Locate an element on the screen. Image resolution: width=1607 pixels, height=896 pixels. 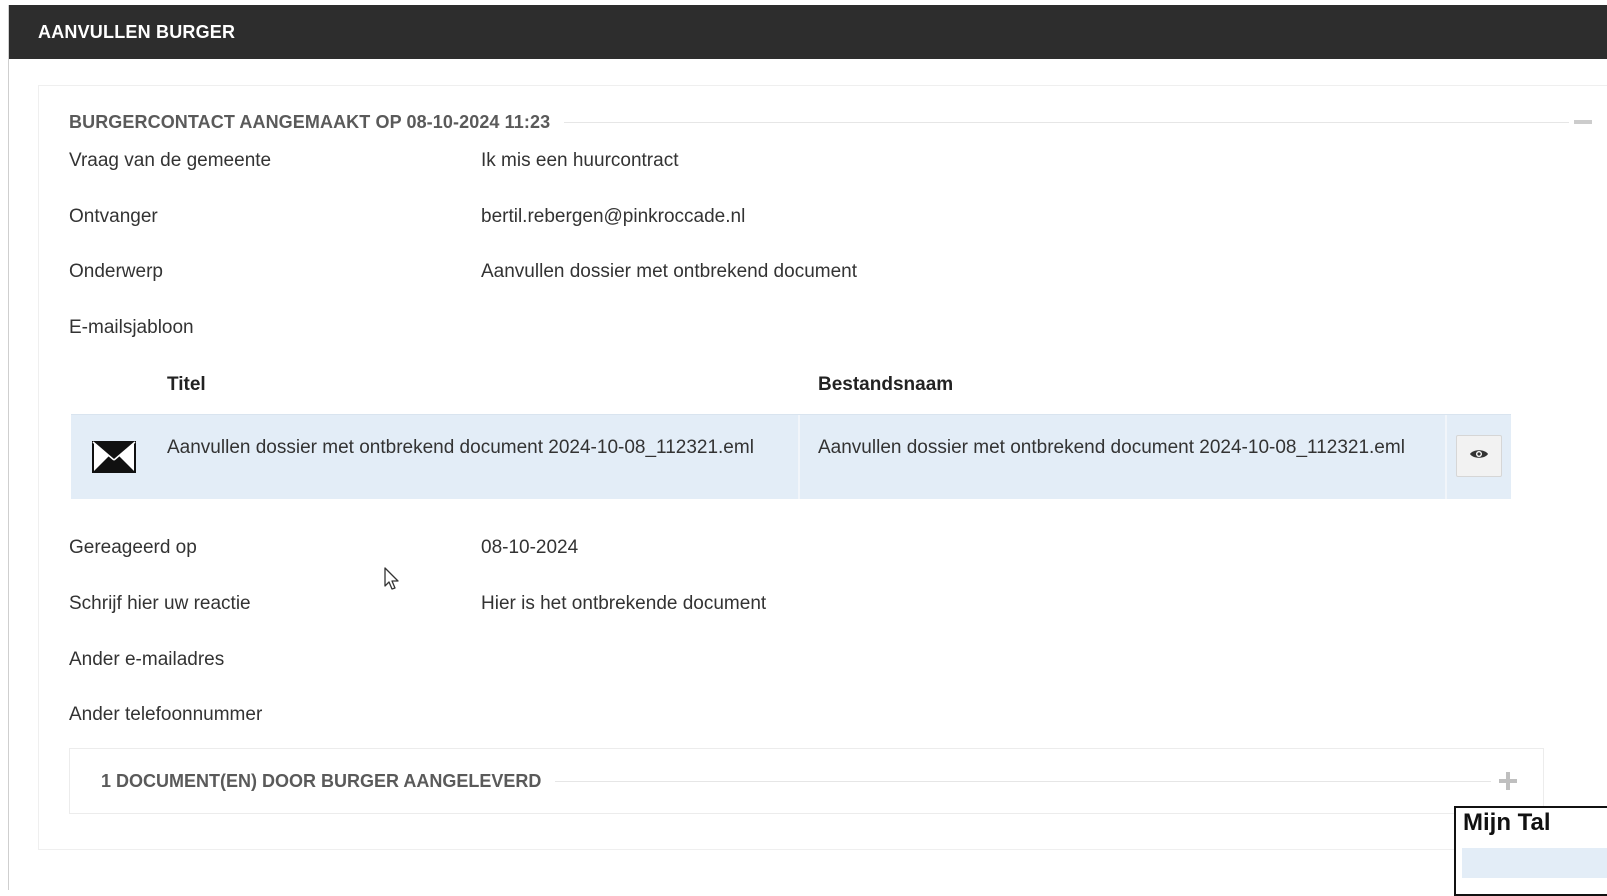
view-attachment-button is located at coordinates (1479, 456).